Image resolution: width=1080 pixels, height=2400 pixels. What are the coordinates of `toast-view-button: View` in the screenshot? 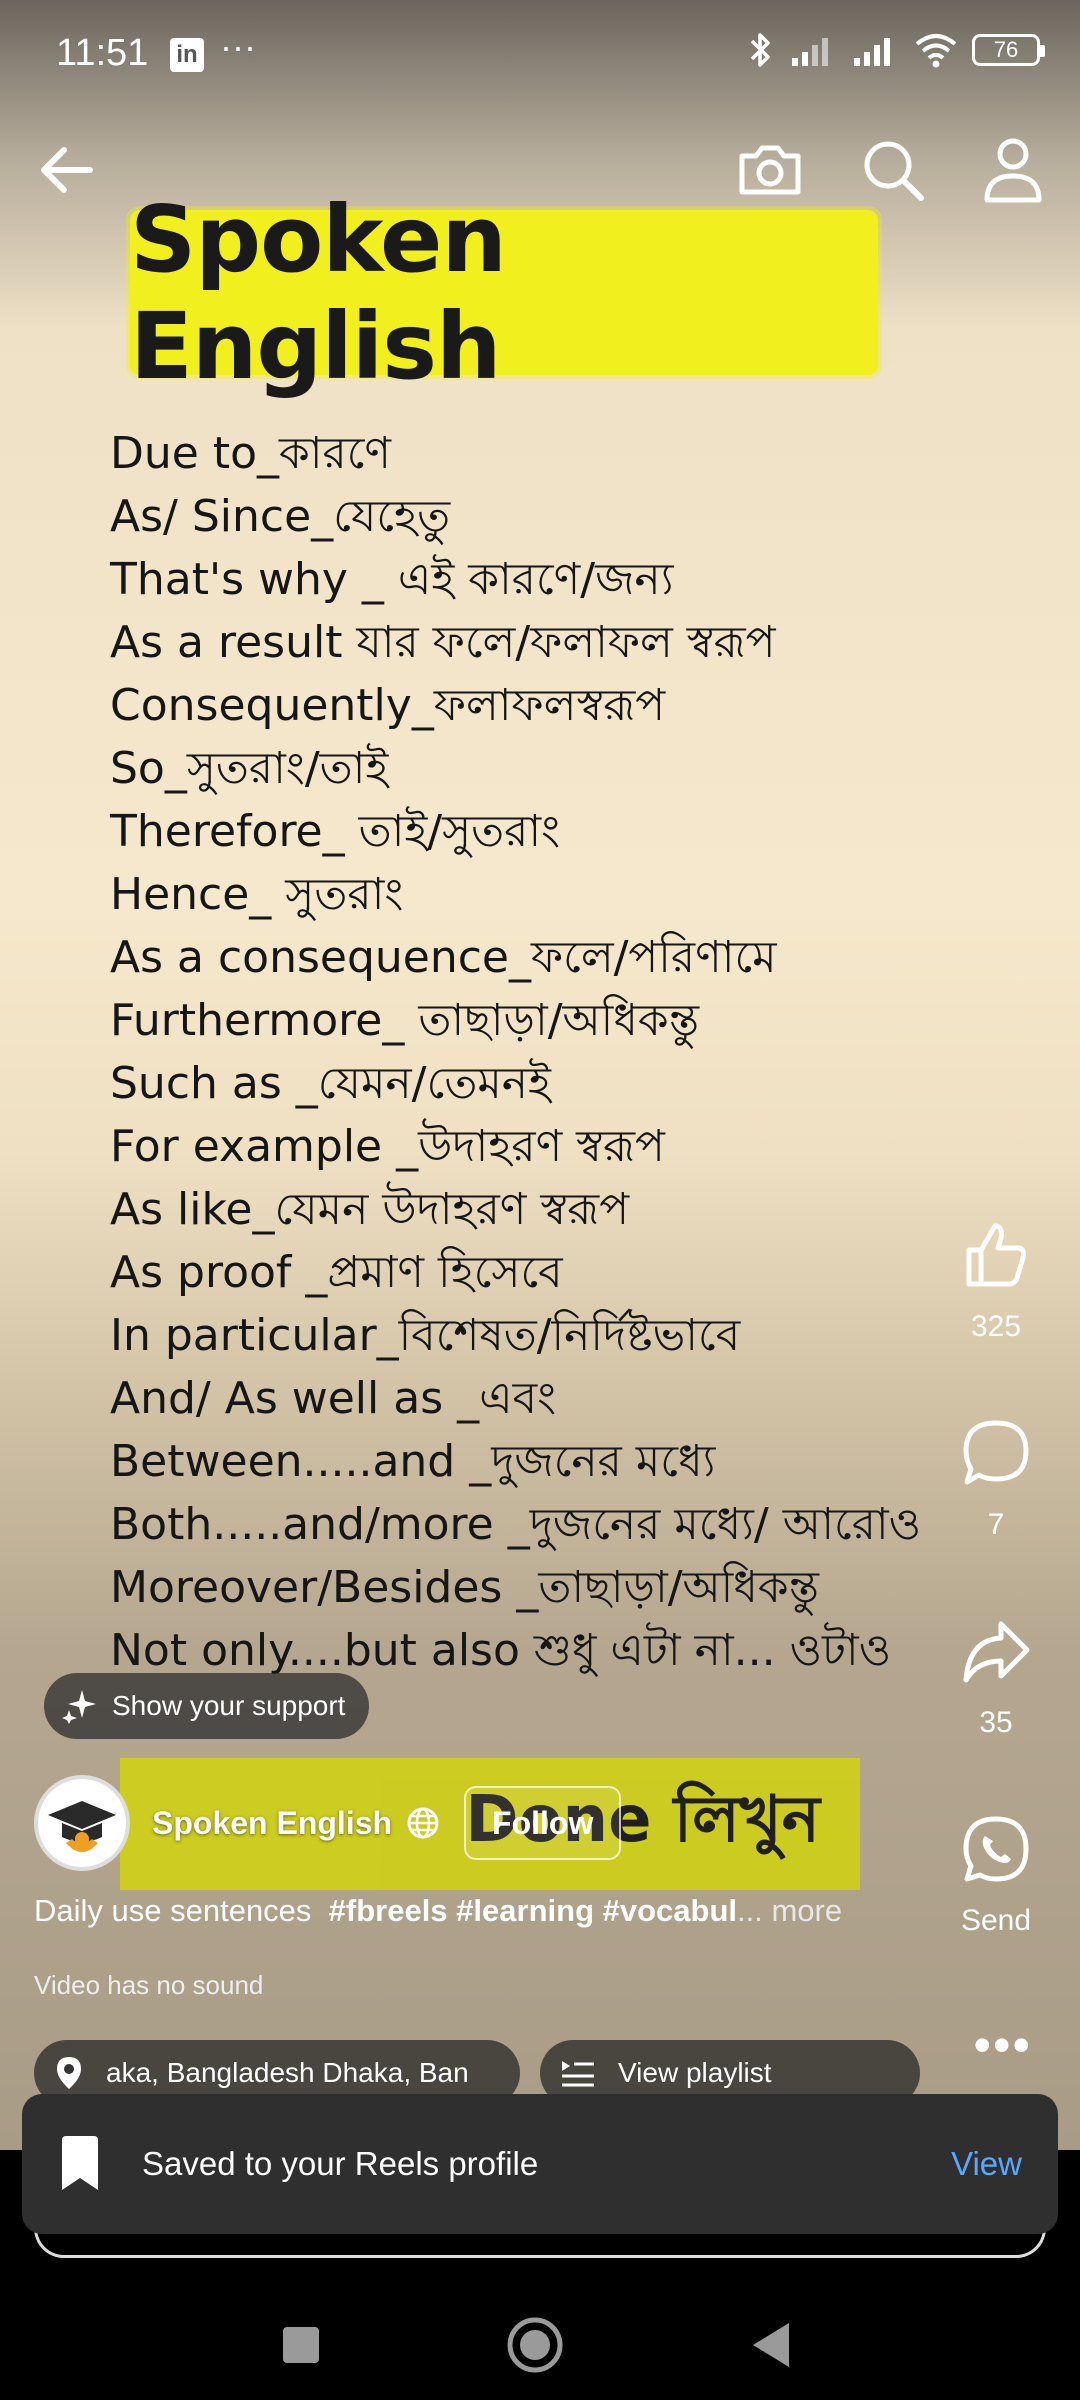 It's located at (986, 2164).